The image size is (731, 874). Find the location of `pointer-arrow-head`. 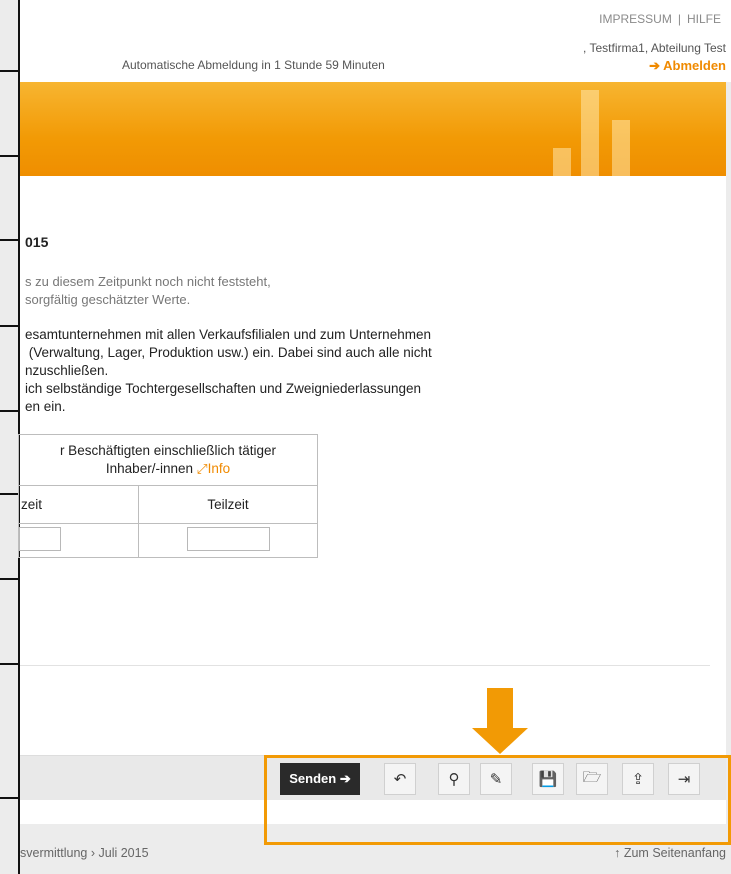

pointer-arrow-head is located at coordinates (500, 741).